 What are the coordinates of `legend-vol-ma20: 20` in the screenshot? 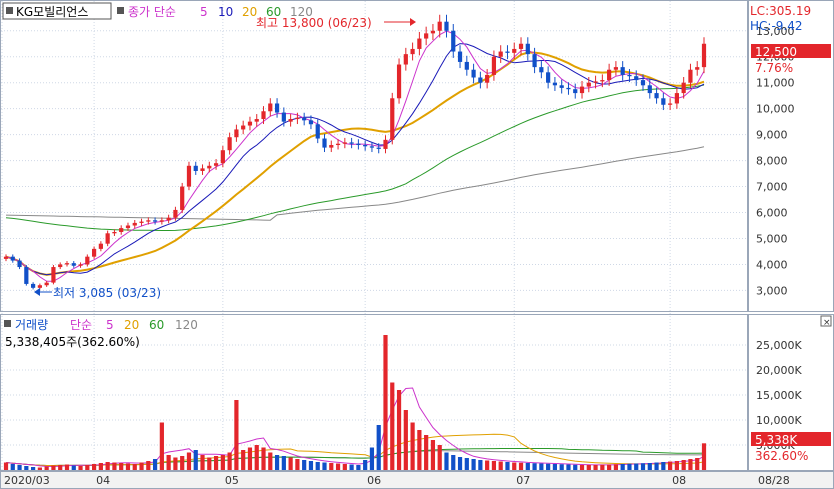 It's located at (131, 325).